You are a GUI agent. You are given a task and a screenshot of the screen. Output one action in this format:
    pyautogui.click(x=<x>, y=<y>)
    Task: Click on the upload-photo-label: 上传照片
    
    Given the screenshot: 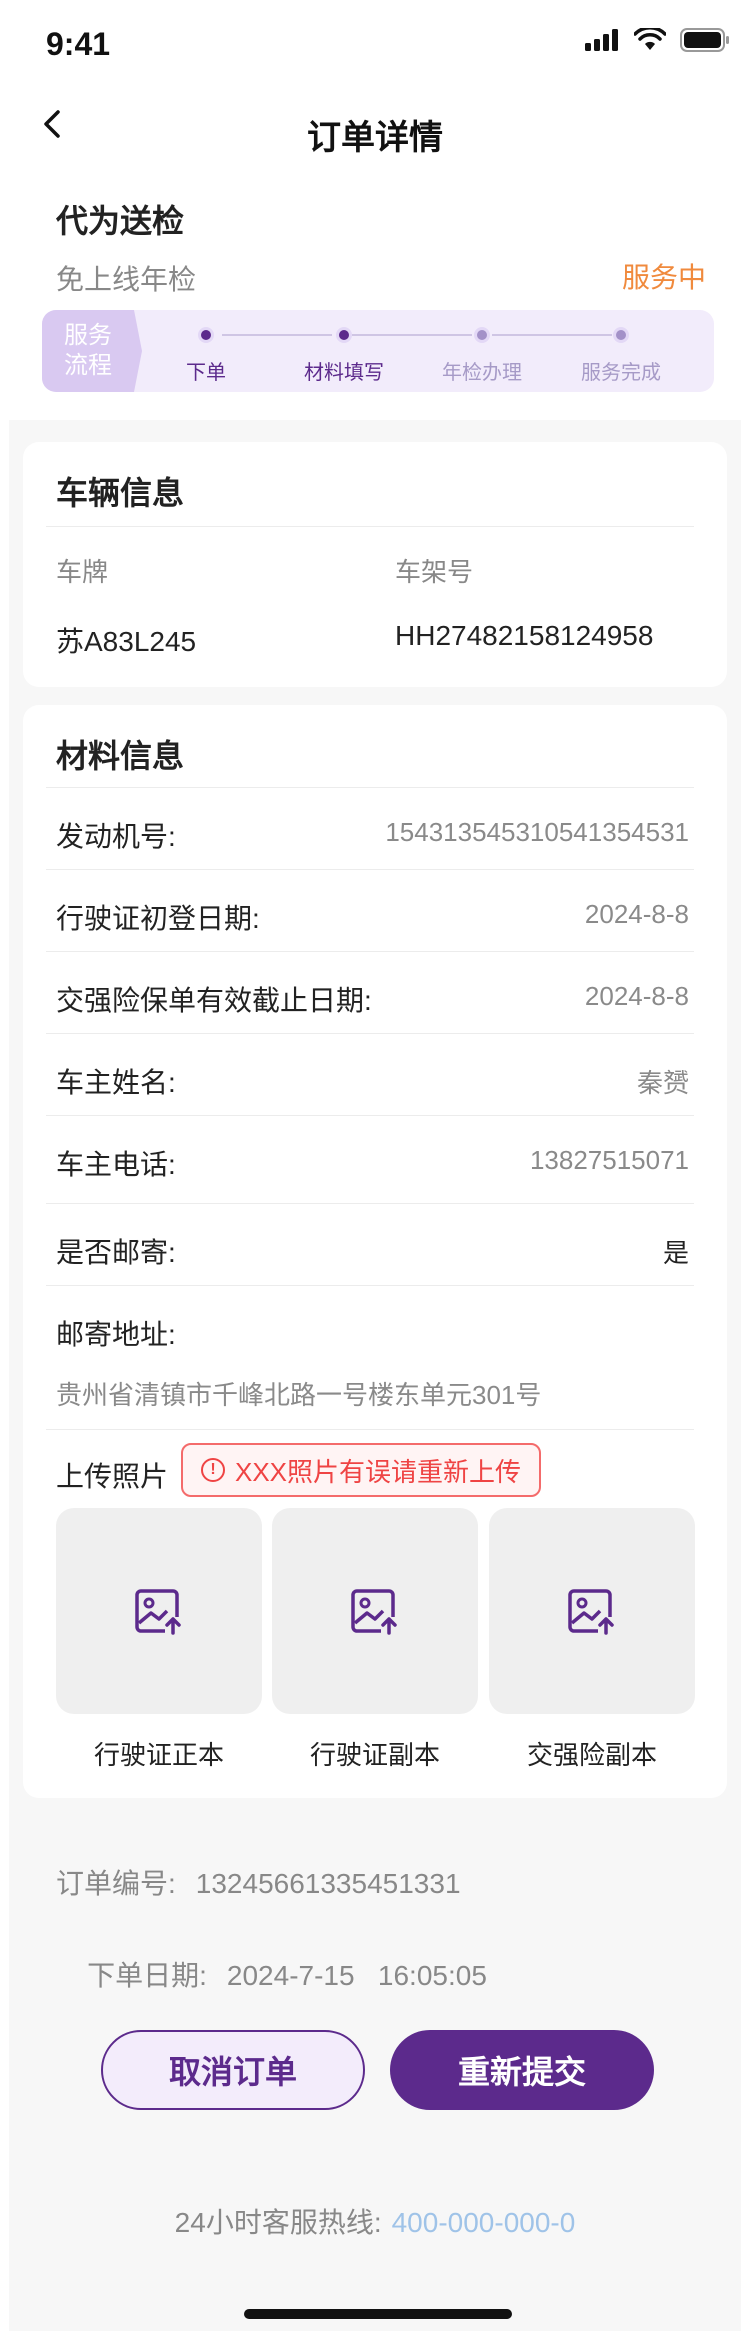 What is the action you would take?
    pyautogui.click(x=112, y=1476)
    